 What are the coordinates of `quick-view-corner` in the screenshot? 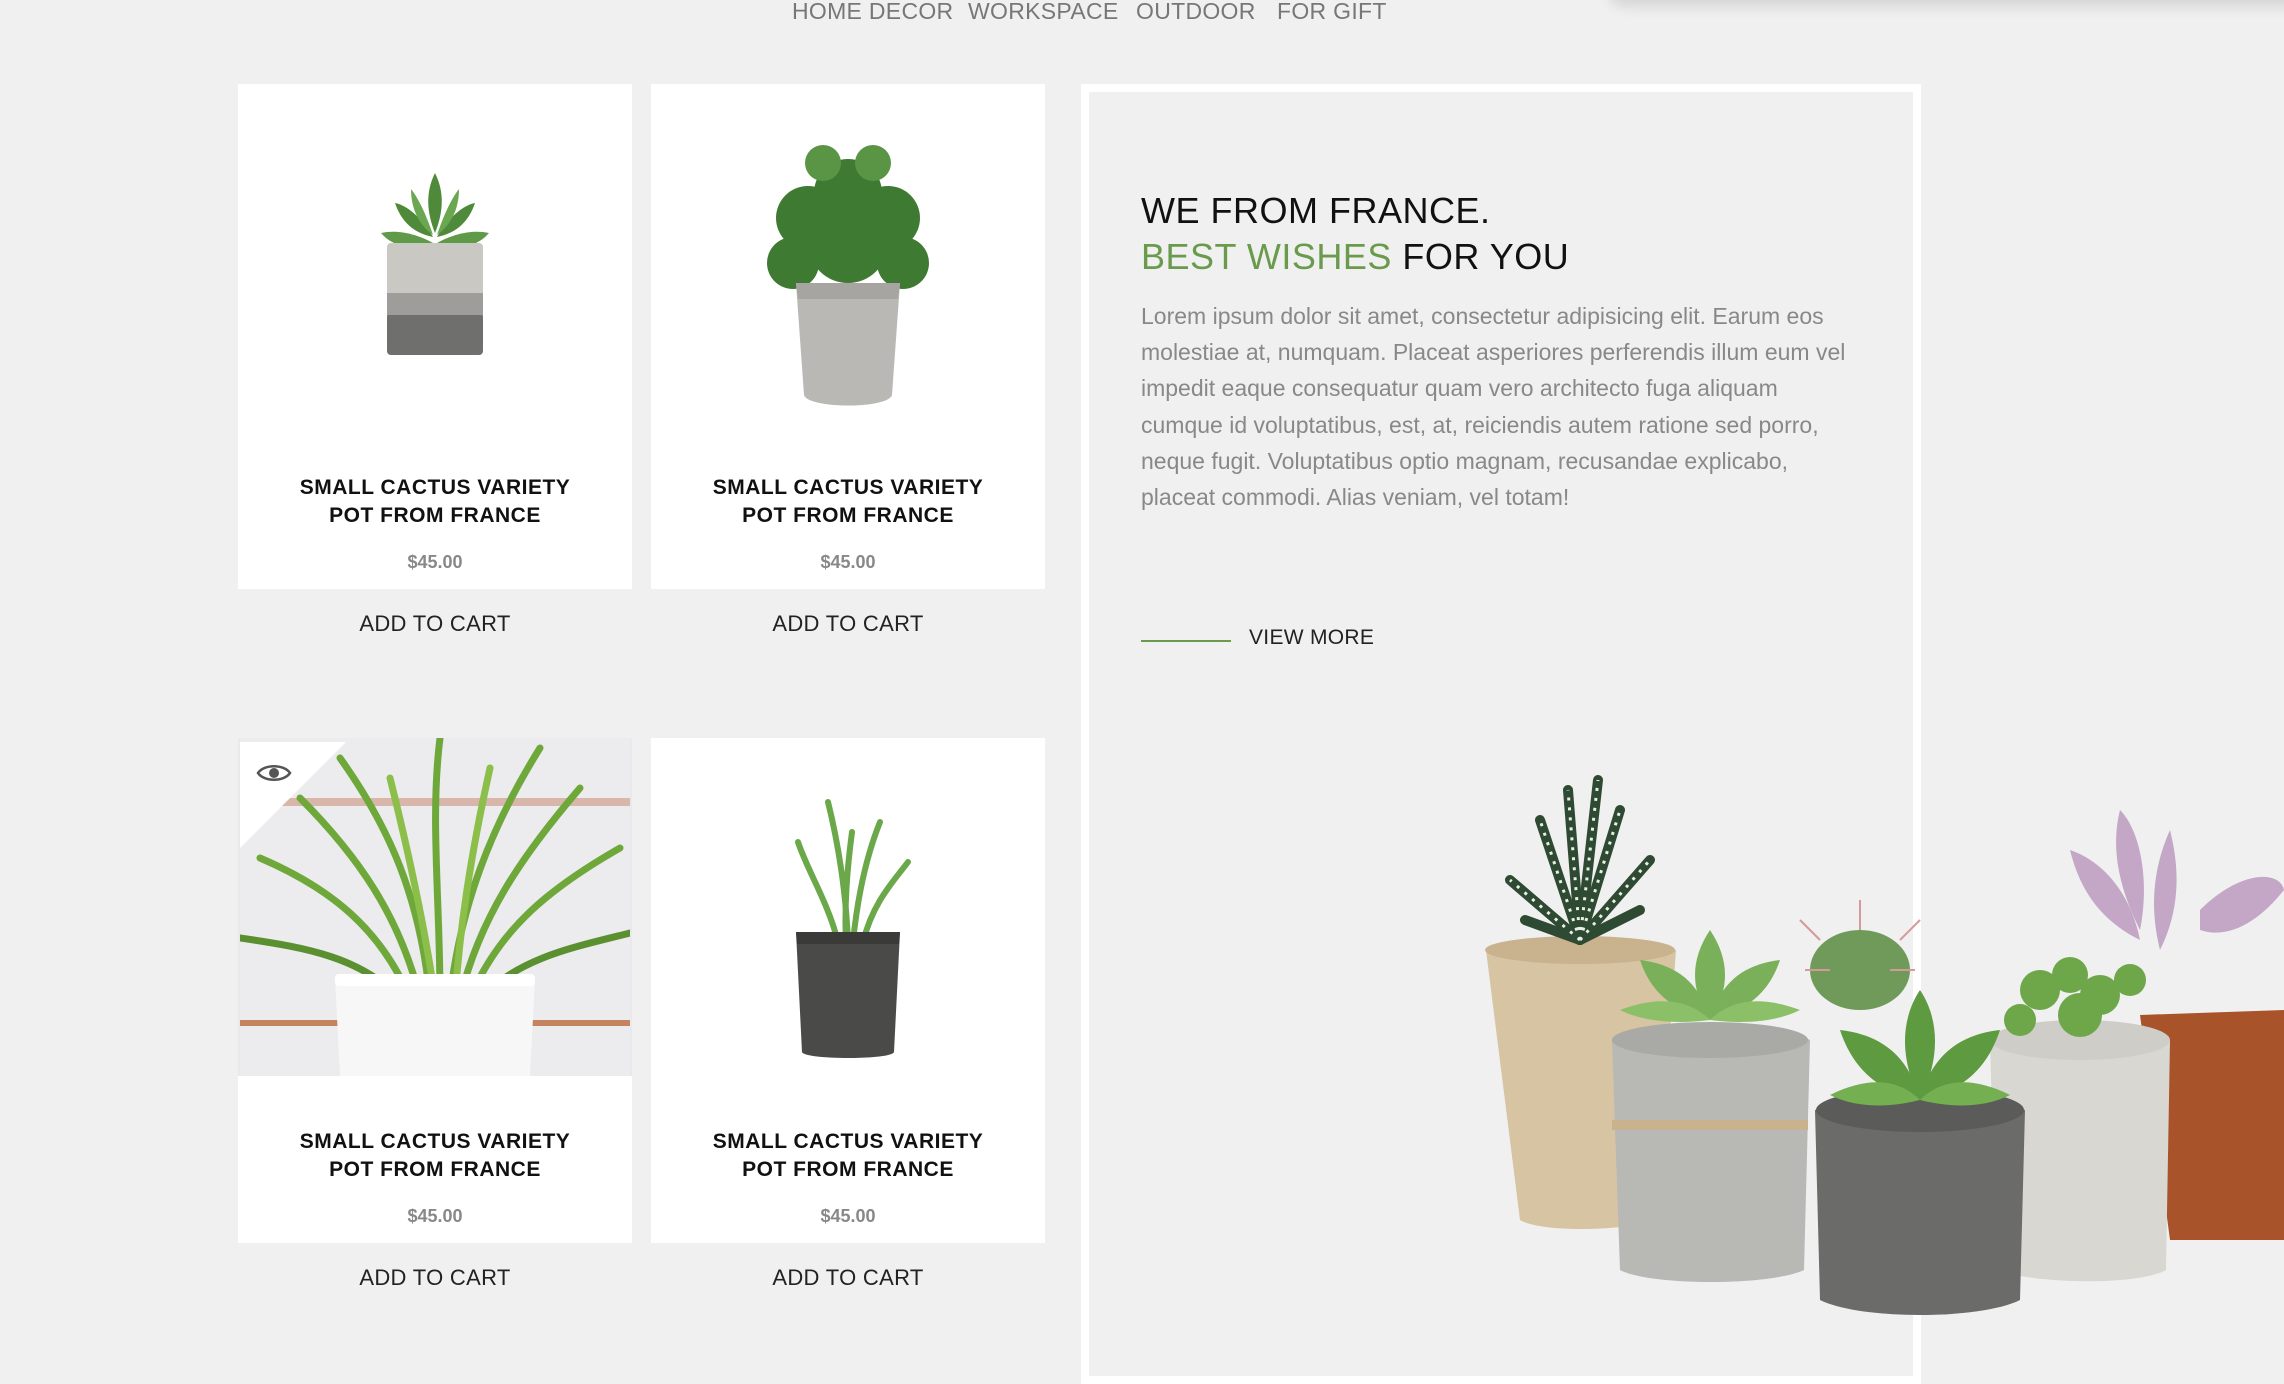 It's located at (293, 795).